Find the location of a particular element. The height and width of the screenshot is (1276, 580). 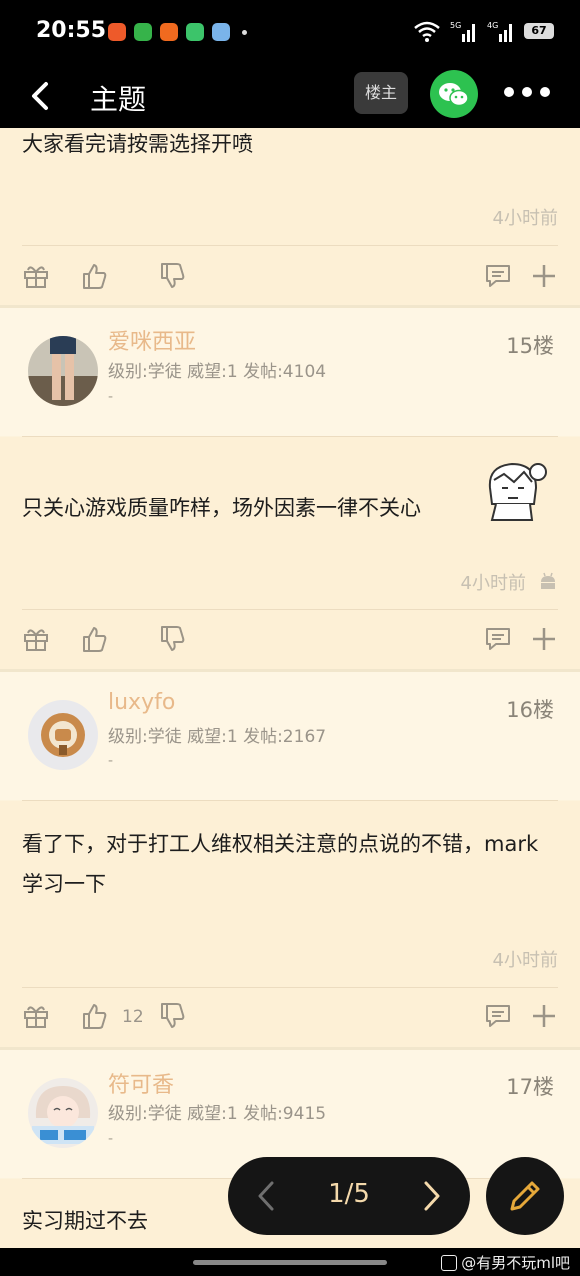

battery-icon: 67 is located at coordinates (539, 31).